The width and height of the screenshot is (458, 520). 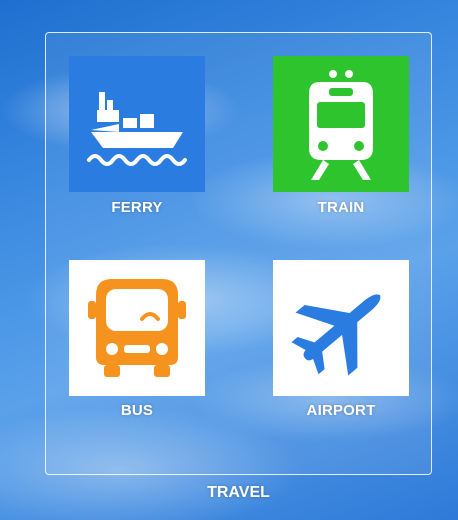 What do you see at coordinates (137, 129) in the screenshot?
I see `ferry-icon` at bounding box center [137, 129].